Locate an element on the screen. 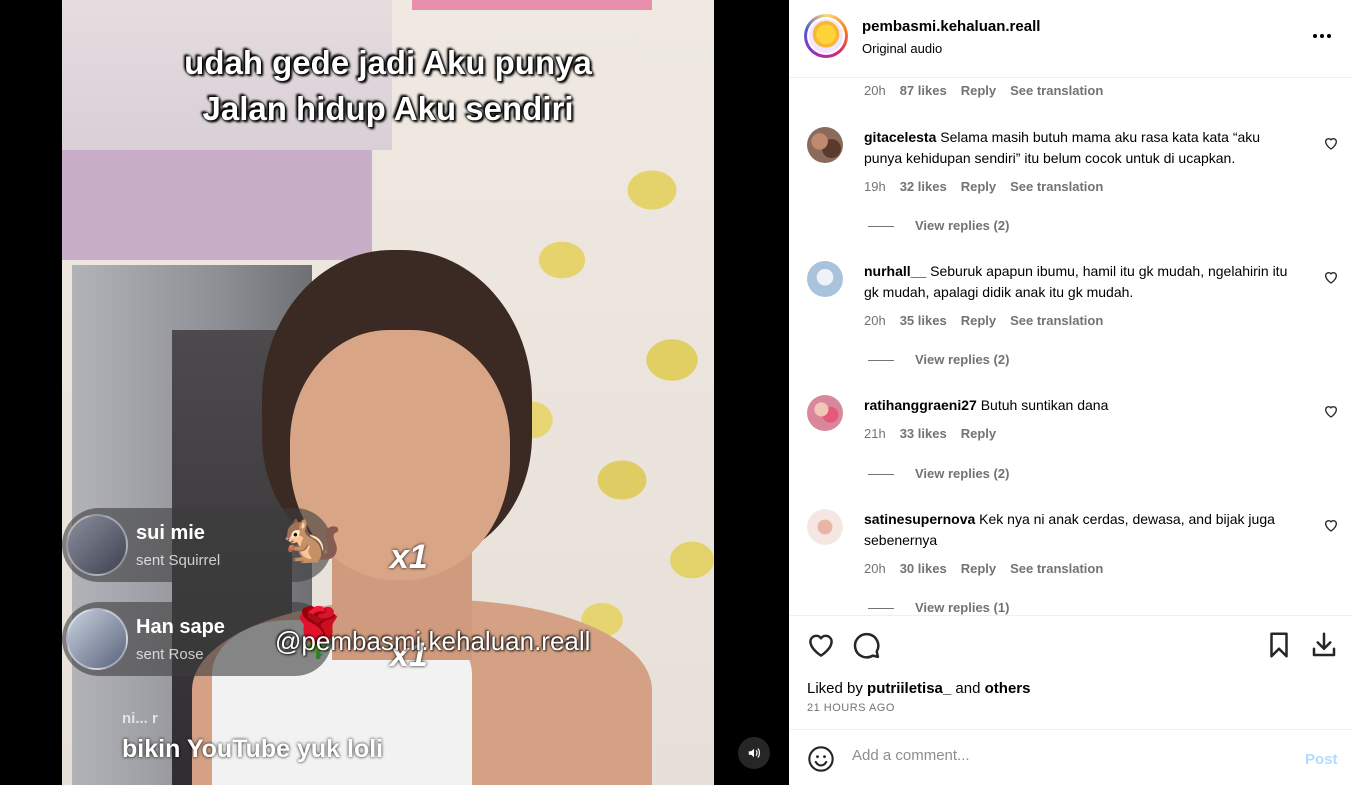  comment-username: gitacelesta is located at coordinates (900, 137).